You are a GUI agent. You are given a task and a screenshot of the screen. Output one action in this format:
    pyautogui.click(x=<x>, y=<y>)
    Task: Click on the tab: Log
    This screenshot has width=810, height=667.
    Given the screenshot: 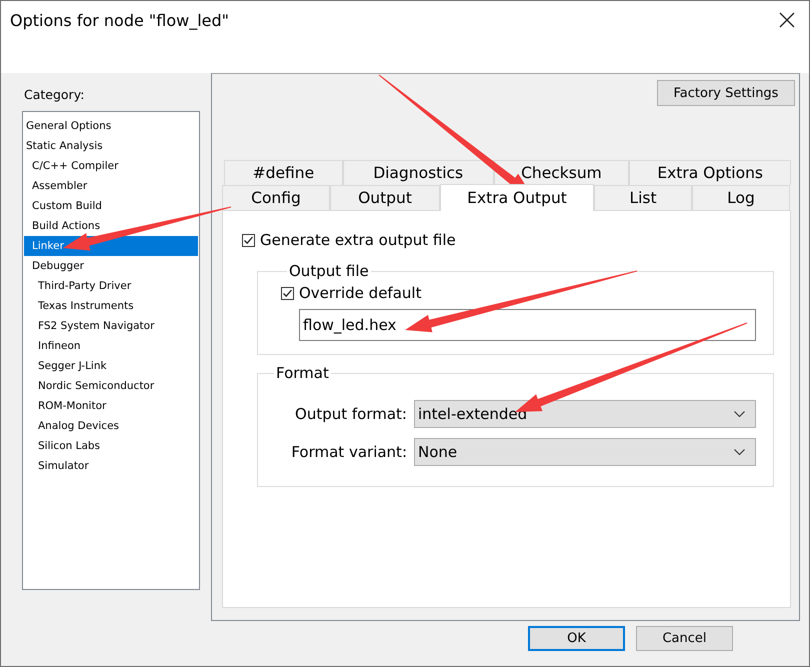 What is the action you would take?
    pyautogui.click(x=741, y=197)
    